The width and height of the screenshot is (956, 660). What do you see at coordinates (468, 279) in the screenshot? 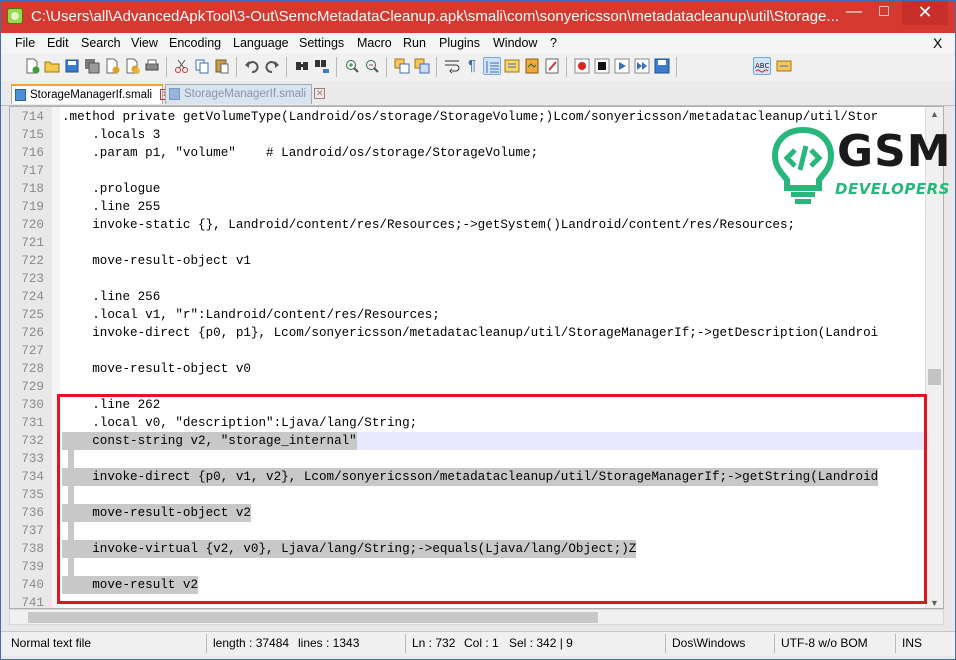
I see `editor-line: 723` at bounding box center [468, 279].